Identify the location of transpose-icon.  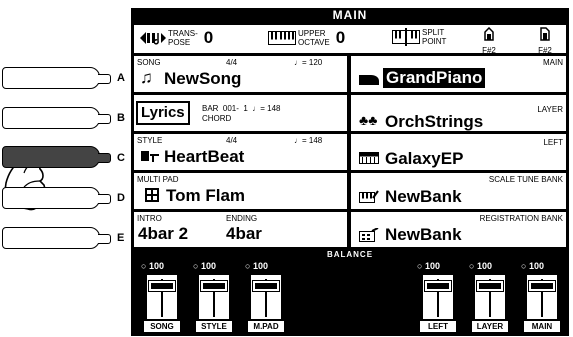
(153, 38).